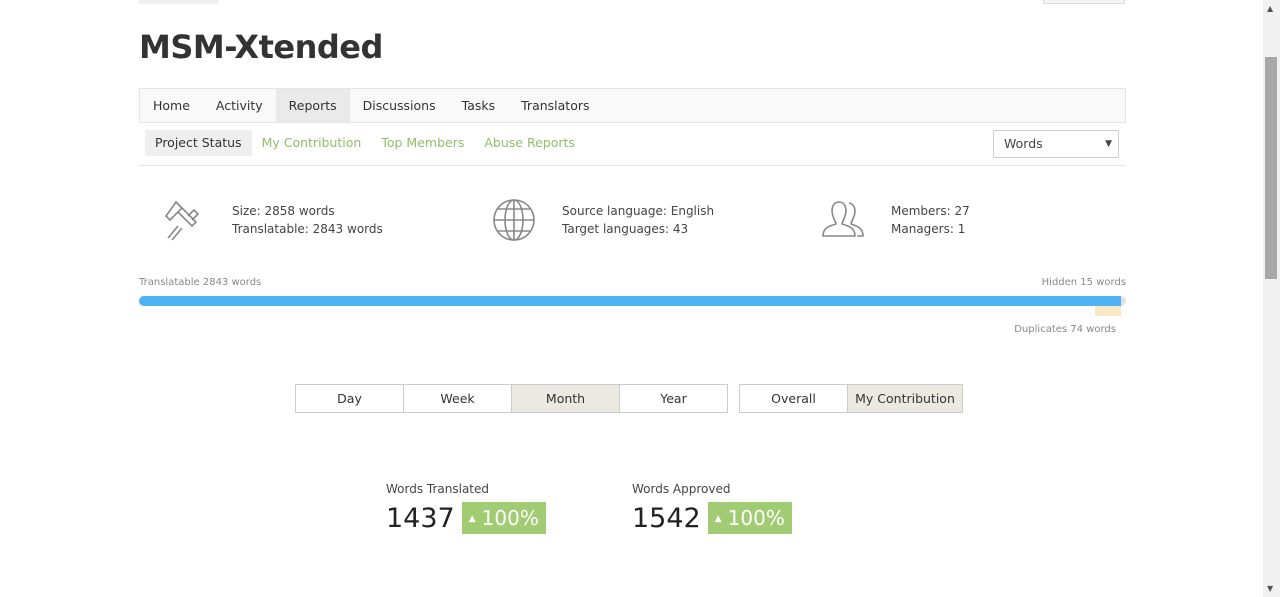  I want to click on period-week: Week, so click(457, 398).